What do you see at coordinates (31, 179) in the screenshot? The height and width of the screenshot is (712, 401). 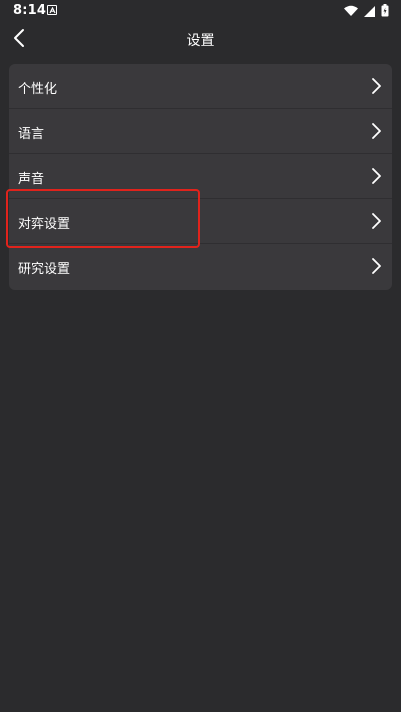 I see `settings-item-label: 声音` at bounding box center [31, 179].